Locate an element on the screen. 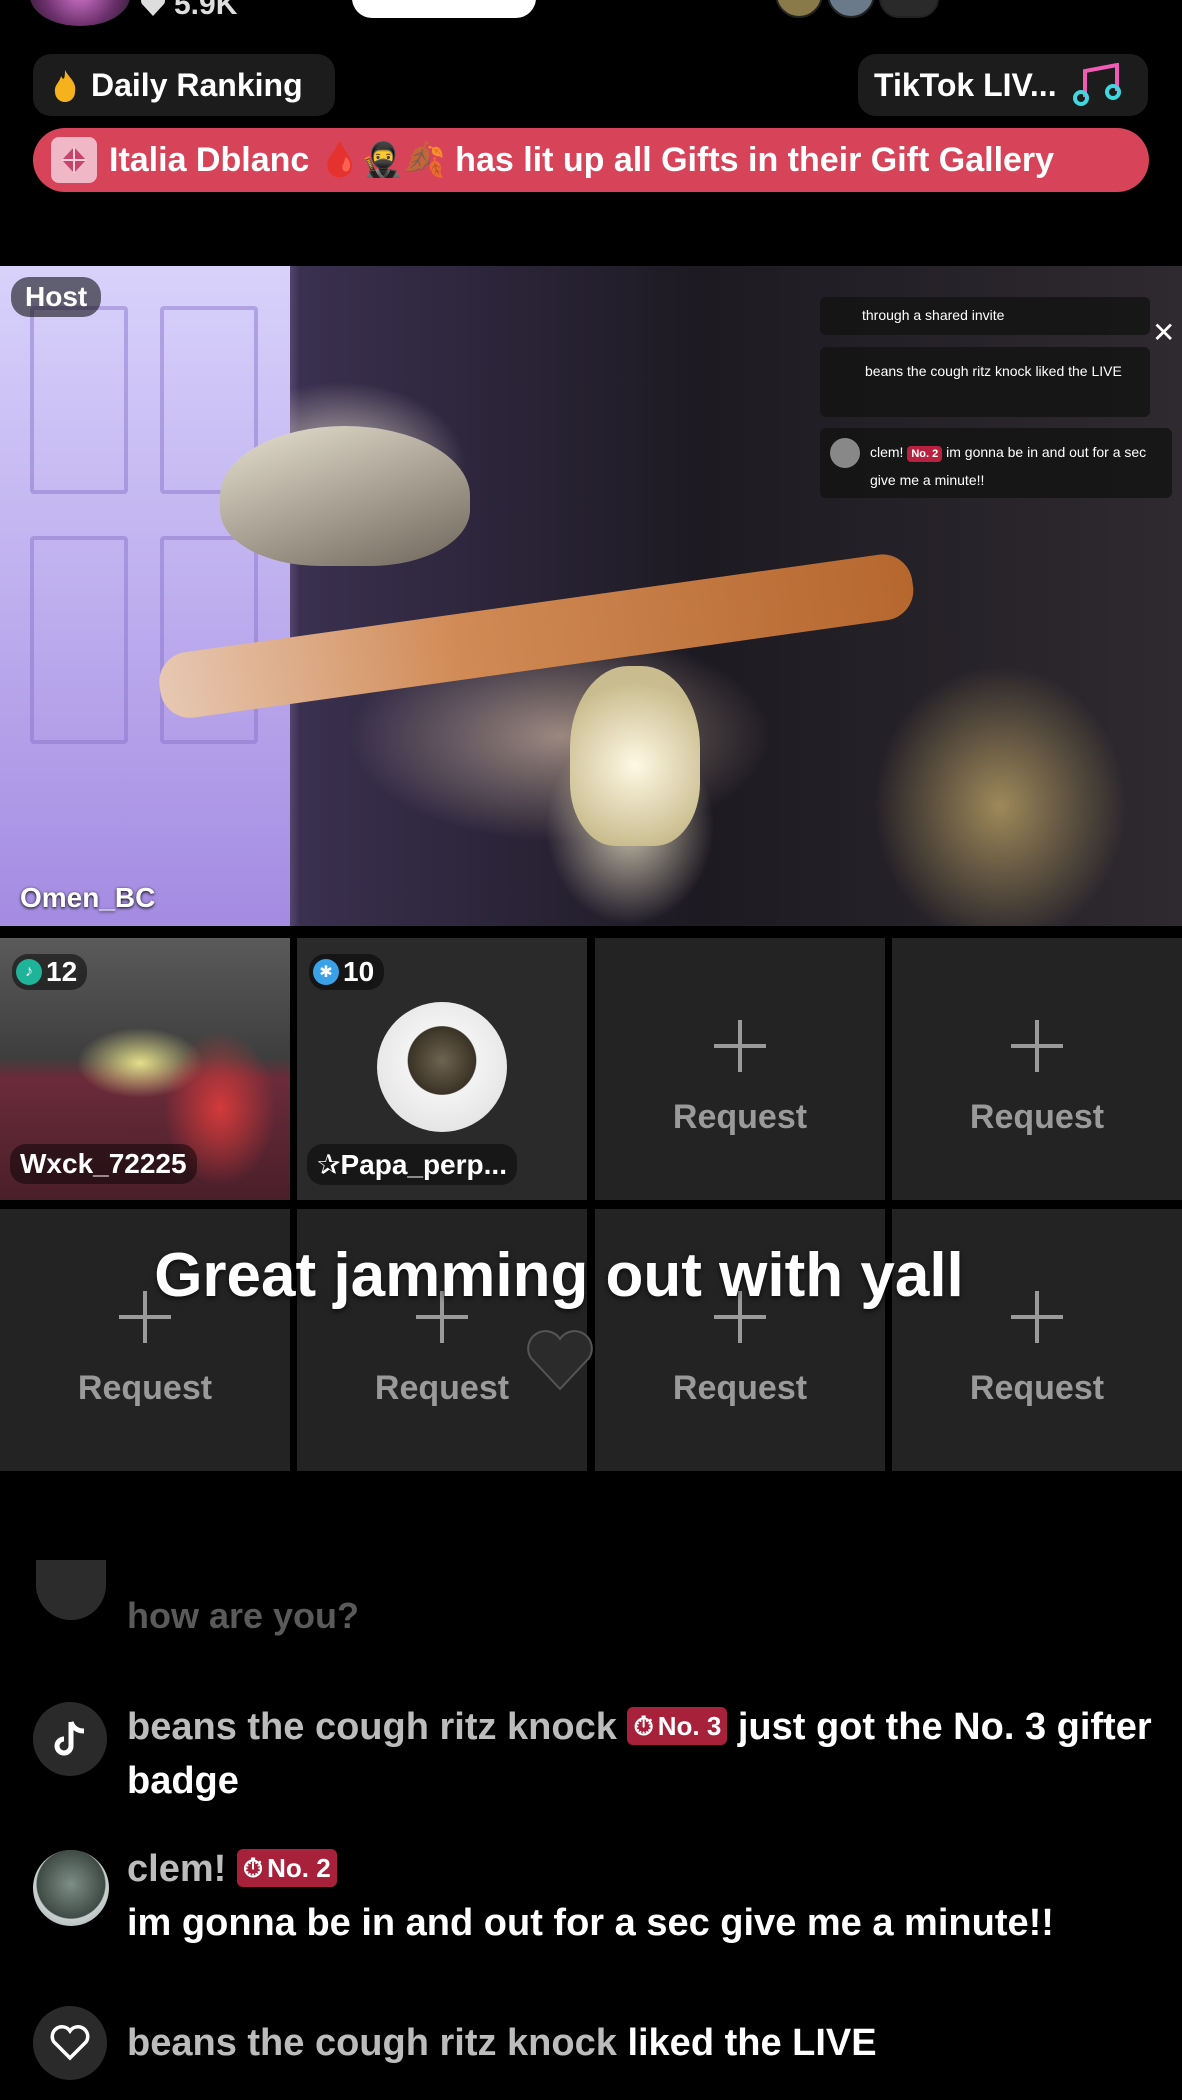 Image resolution: width=1182 pixels, height=2100 pixels. stream-caption: Great jamming out with yall is located at coordinates (559, 1275).